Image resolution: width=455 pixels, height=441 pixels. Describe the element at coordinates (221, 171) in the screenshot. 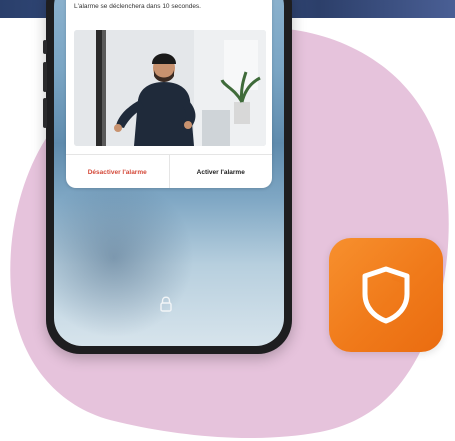

I see `enable-alarm-button: Activer l'alarme` at that location.